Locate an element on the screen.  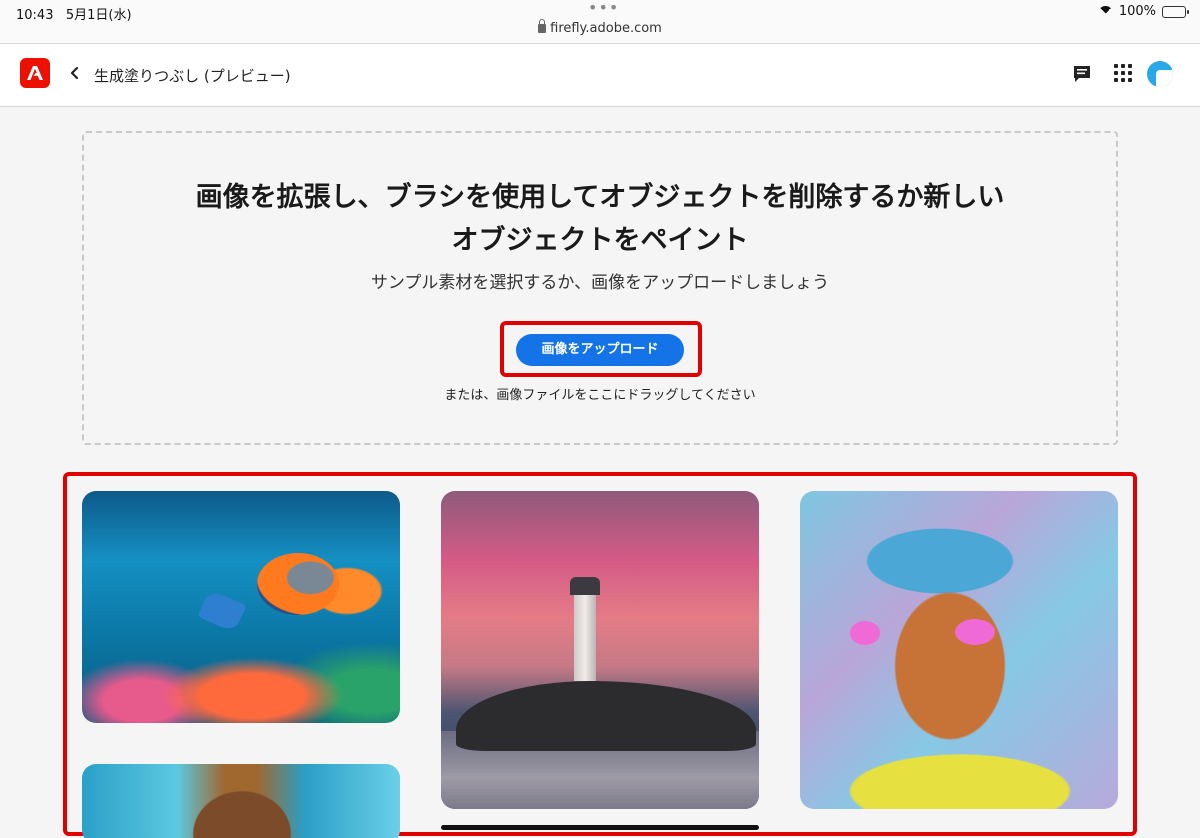
adobe-logo-icon is located at coordinates (35, 73).